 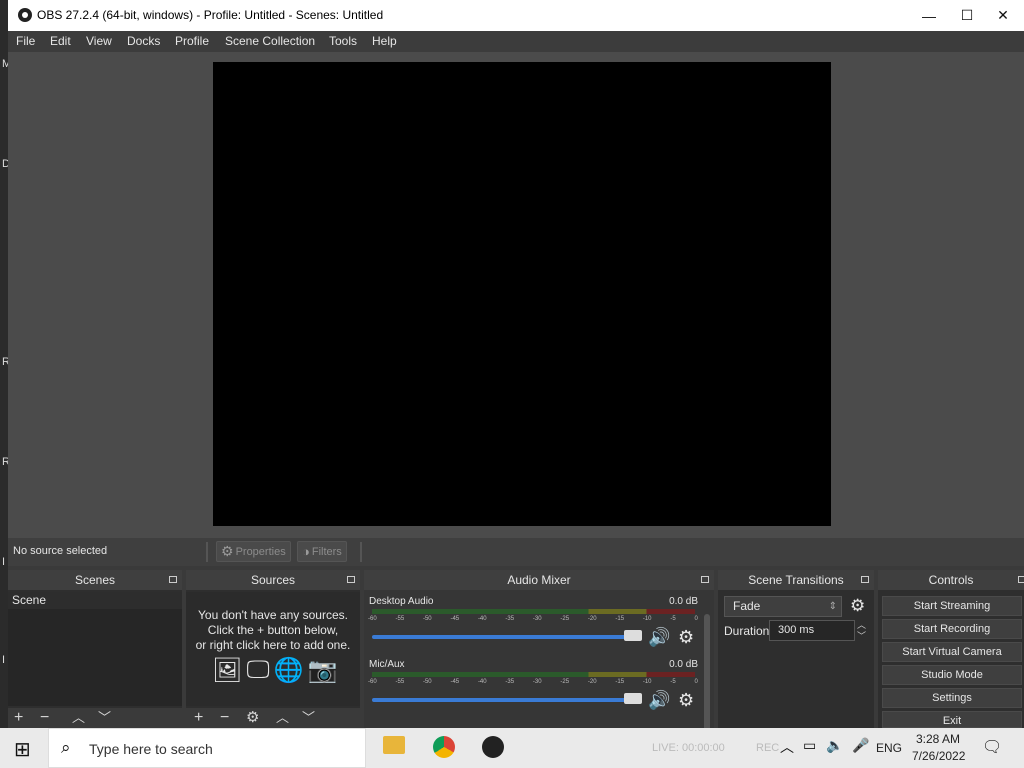 I want to click on windows-start-icon: ⊞, so click(x=22, y=749).